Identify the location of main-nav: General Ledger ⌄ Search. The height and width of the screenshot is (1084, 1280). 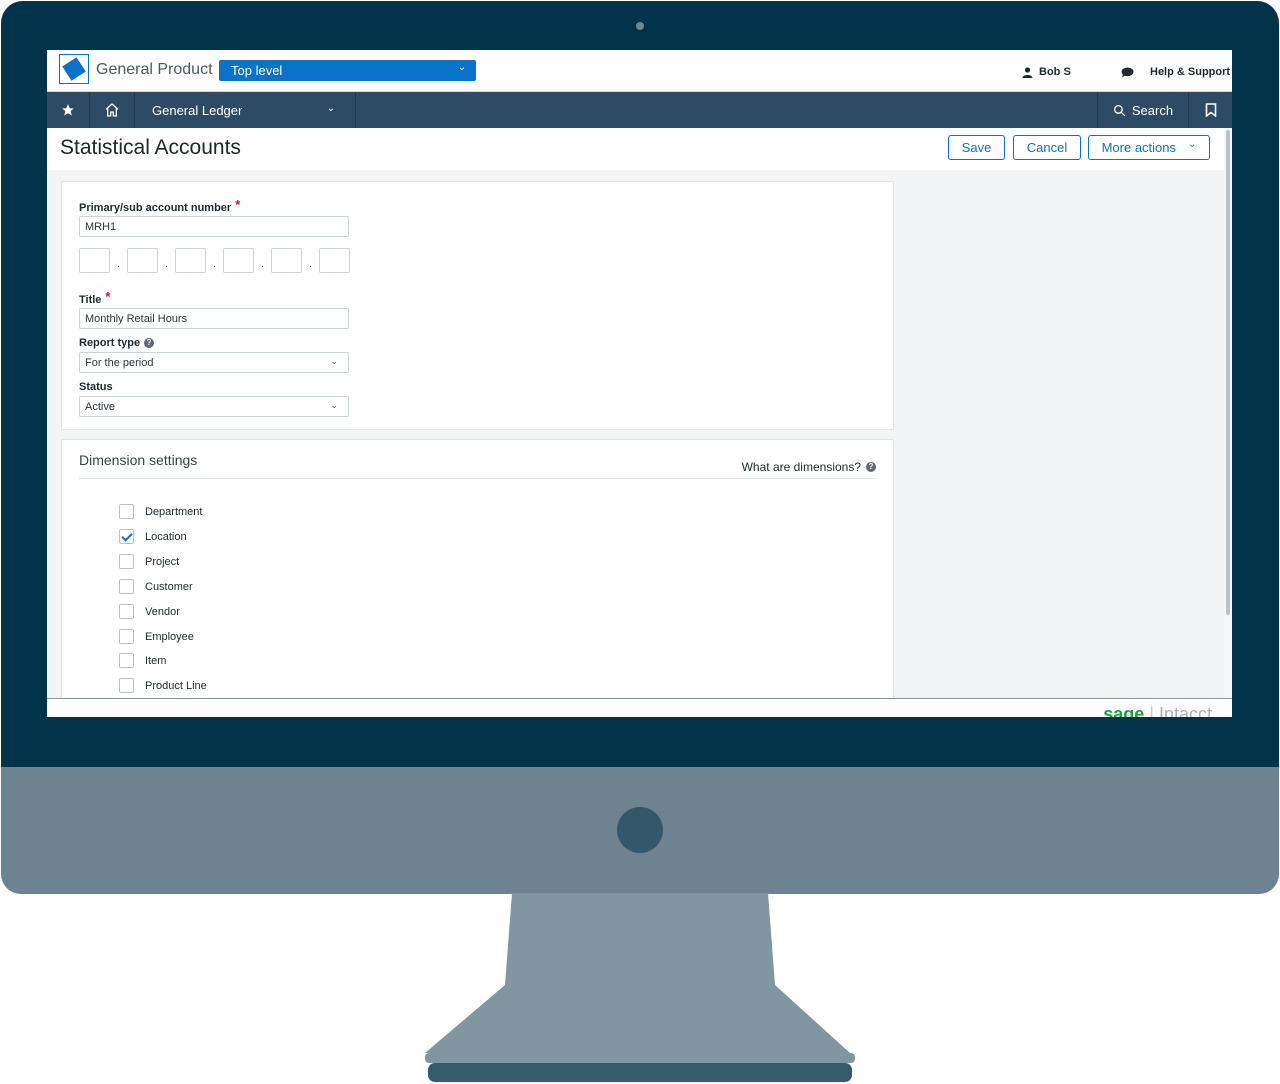
(639, 110).